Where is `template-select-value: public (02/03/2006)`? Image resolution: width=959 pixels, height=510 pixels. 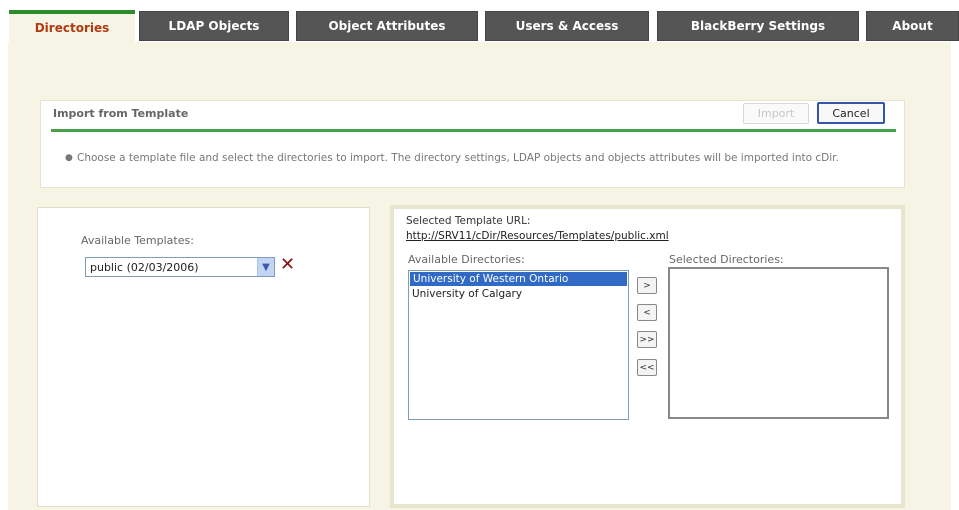
template-select-value: public (02/03/2006) is located at coordinates (144, 267).